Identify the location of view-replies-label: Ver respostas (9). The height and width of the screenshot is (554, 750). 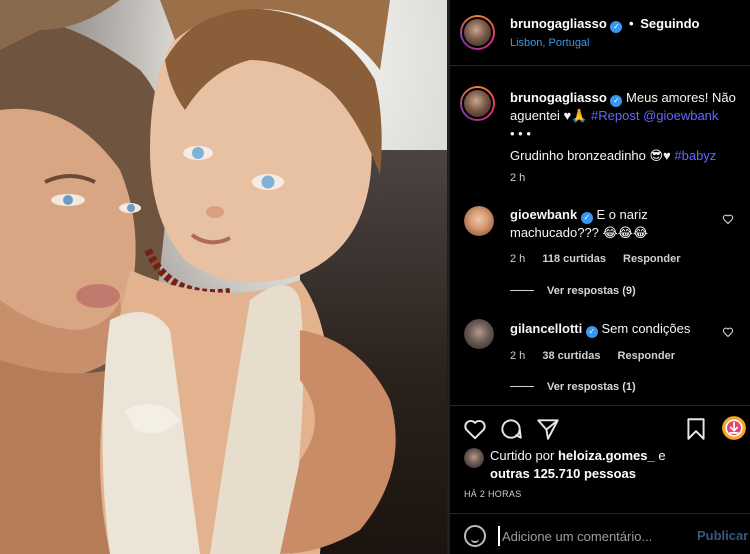
(591, 291).